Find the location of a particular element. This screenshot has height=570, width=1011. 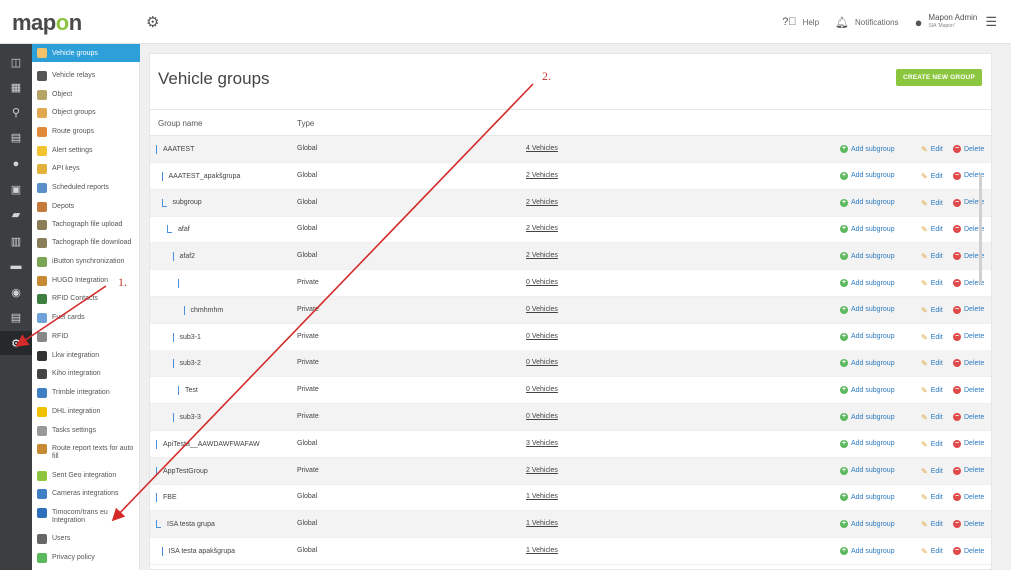

submenu-item-lkw-integration: Lkw integration is located at coordinates (86, 356).